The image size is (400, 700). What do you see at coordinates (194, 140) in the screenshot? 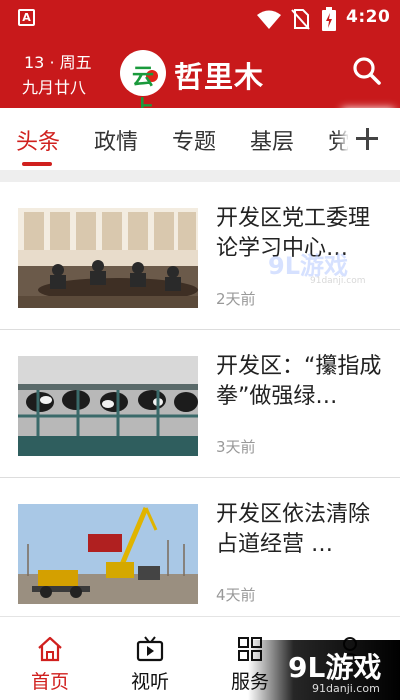
I see `tab-zhuanti: 专题` at bounding box center [194, 140].